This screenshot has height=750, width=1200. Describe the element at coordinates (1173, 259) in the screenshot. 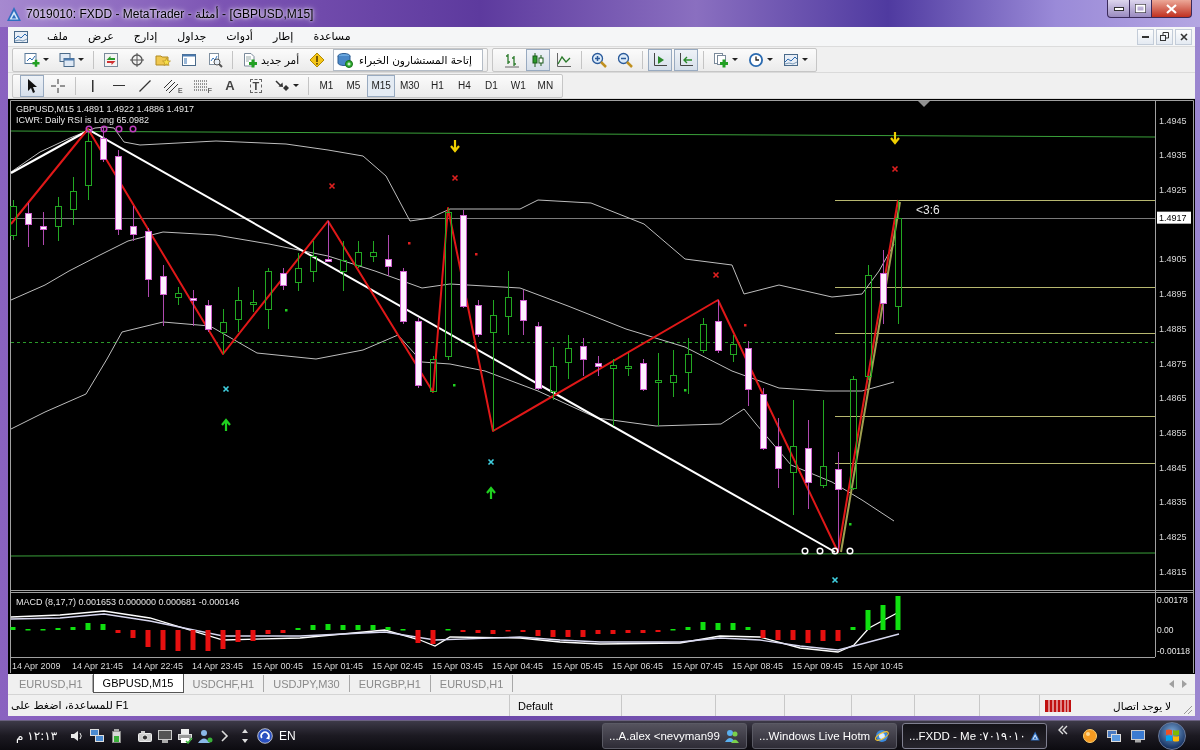

I see `price-label: 1.4905` at that location.